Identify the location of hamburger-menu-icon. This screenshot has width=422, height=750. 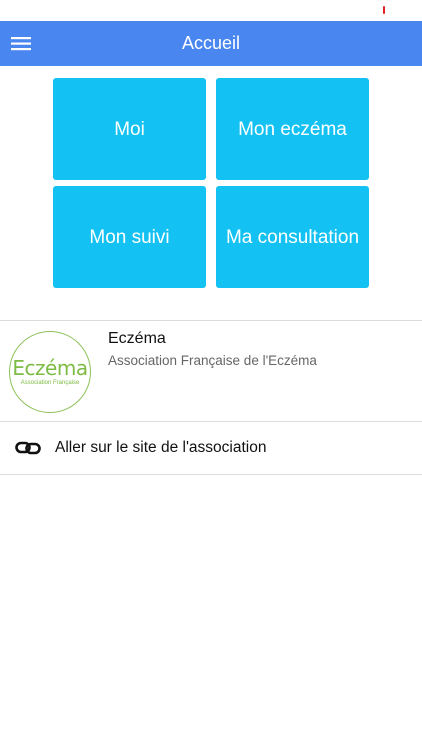
(21, 44).